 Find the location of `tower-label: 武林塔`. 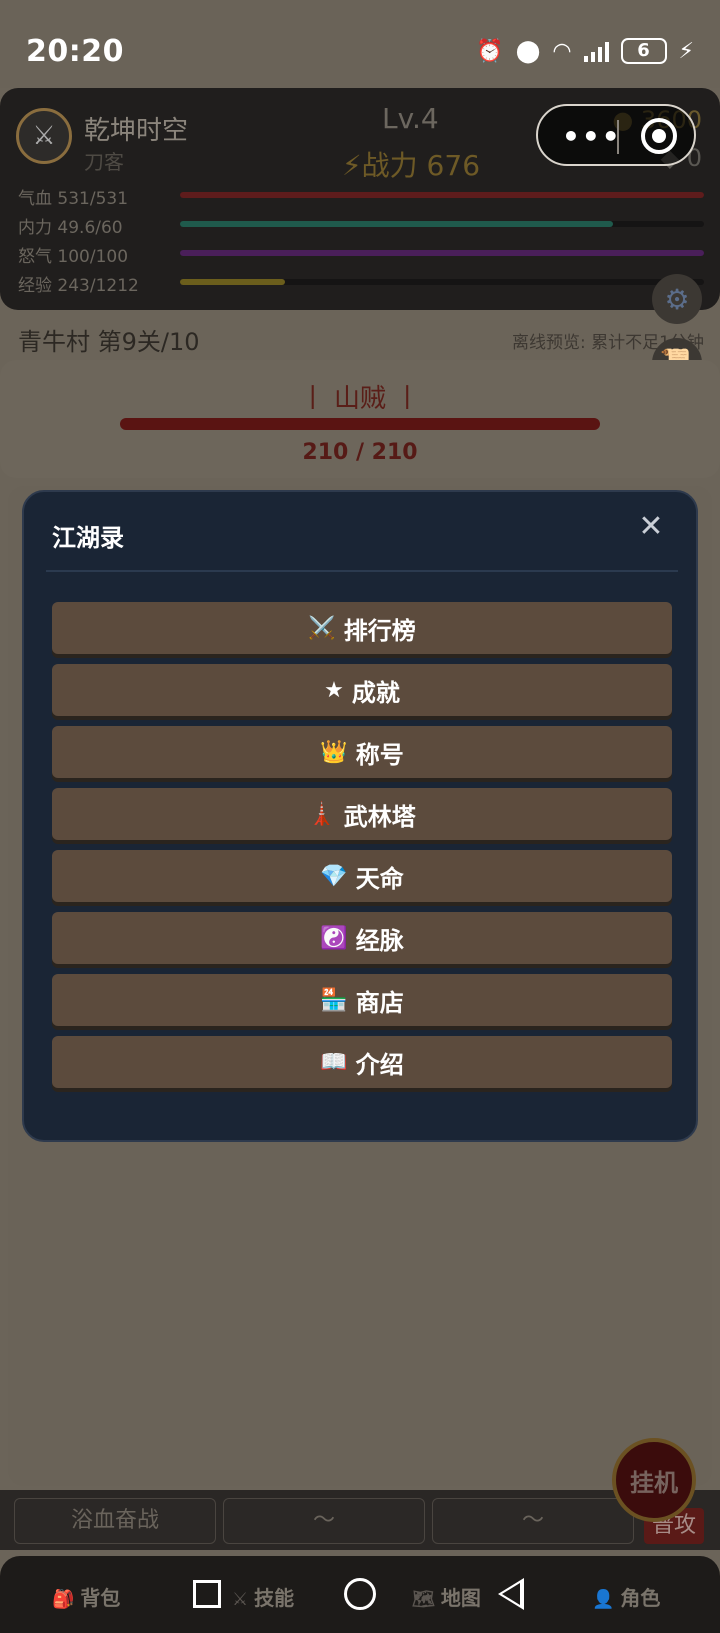

tower-label: 武林塔 is located at coordinates (379, 816).